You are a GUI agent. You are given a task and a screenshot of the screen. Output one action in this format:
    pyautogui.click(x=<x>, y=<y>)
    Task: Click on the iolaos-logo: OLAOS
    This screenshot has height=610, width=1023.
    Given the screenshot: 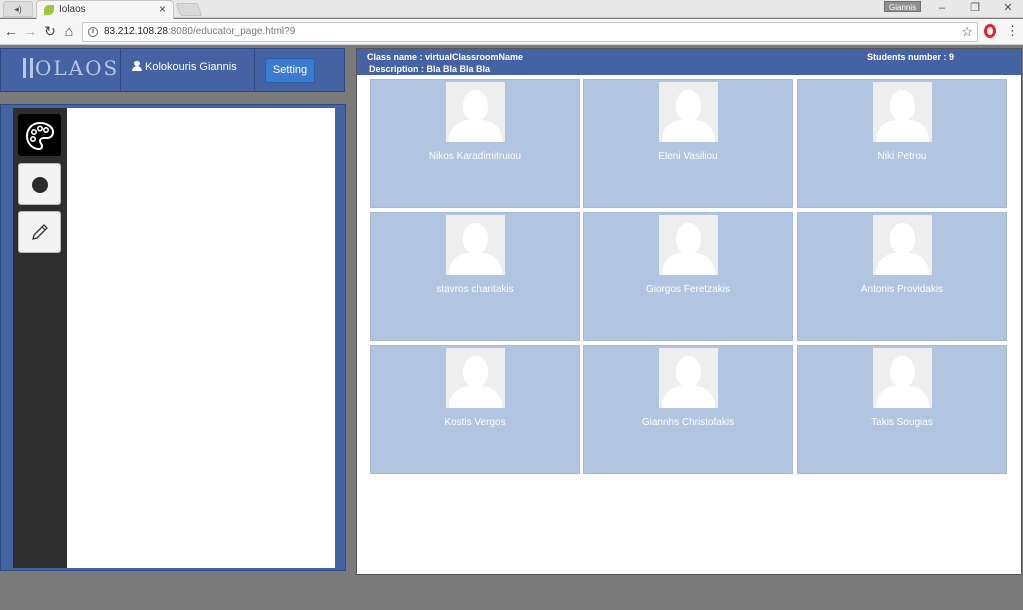 What is the action you would take?
    pyautogui.click(x=71, y=68)
    